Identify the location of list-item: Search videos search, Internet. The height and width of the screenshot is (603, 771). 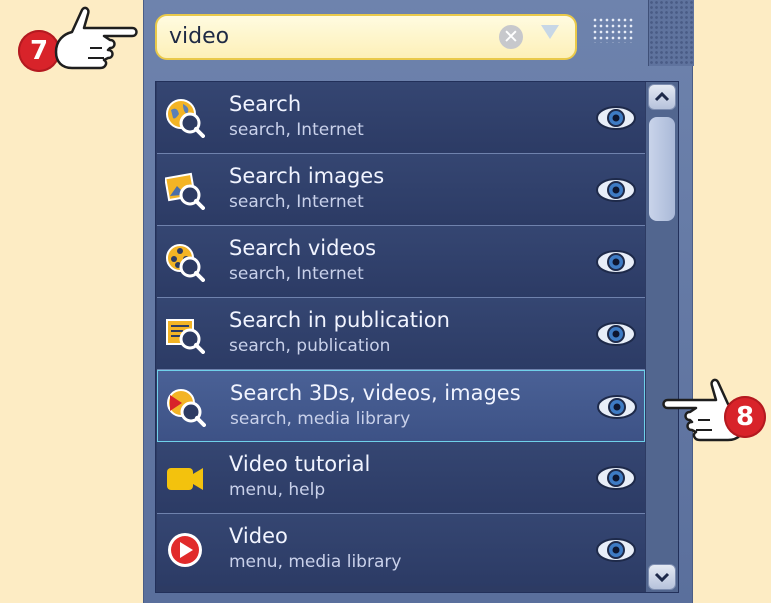
(401, 262).